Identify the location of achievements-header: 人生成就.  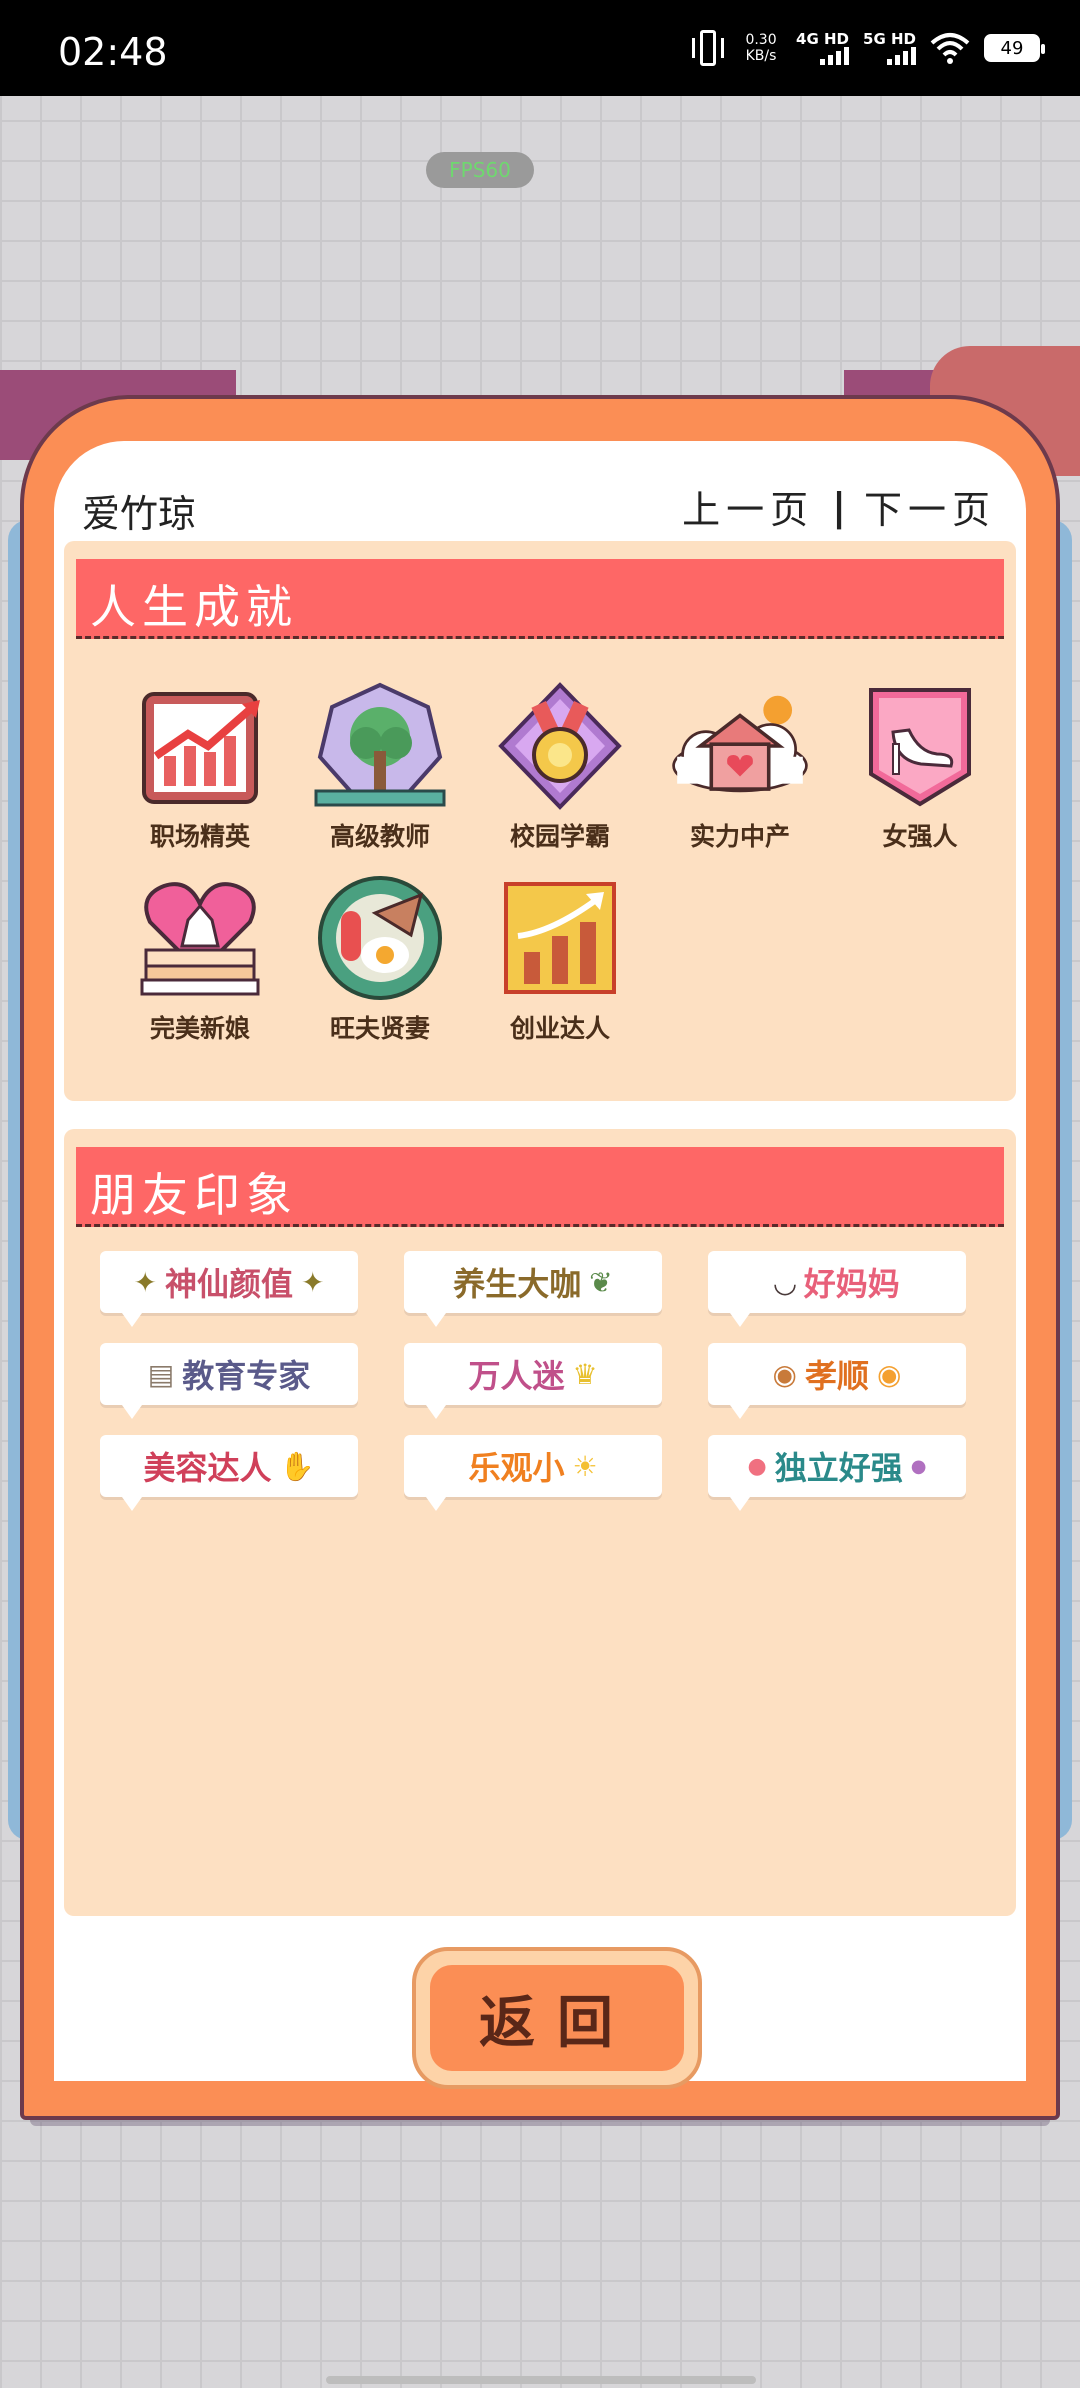
(540, 599).